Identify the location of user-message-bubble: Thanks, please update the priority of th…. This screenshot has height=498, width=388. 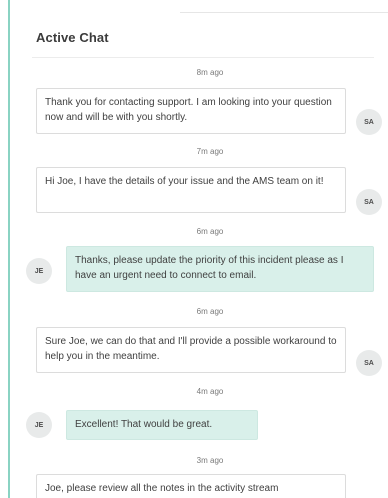
(220, 269).